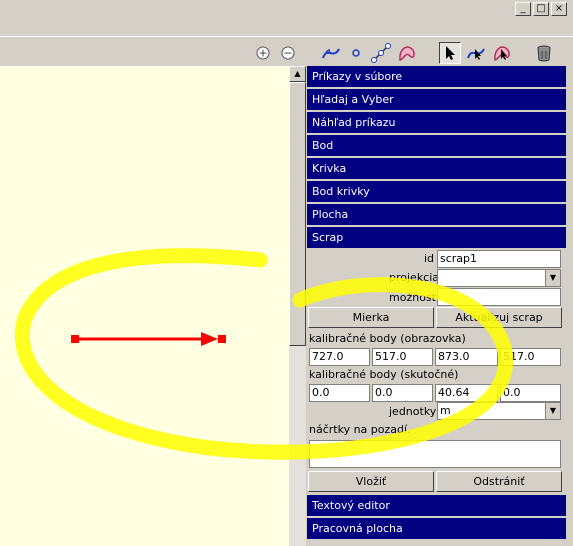 The width and height of the screenshot is (573, 546). Describe the element at coordinates (384, 374) in the screenshot. I see `calib-real-label: kalibračné body (skutočné)` at that location.